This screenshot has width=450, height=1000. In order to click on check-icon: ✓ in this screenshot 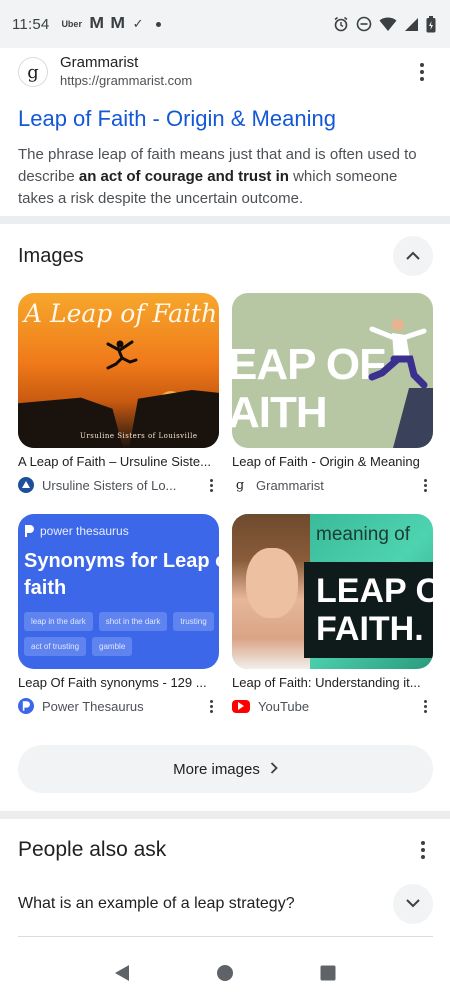, I will do `click(138, 23)`.